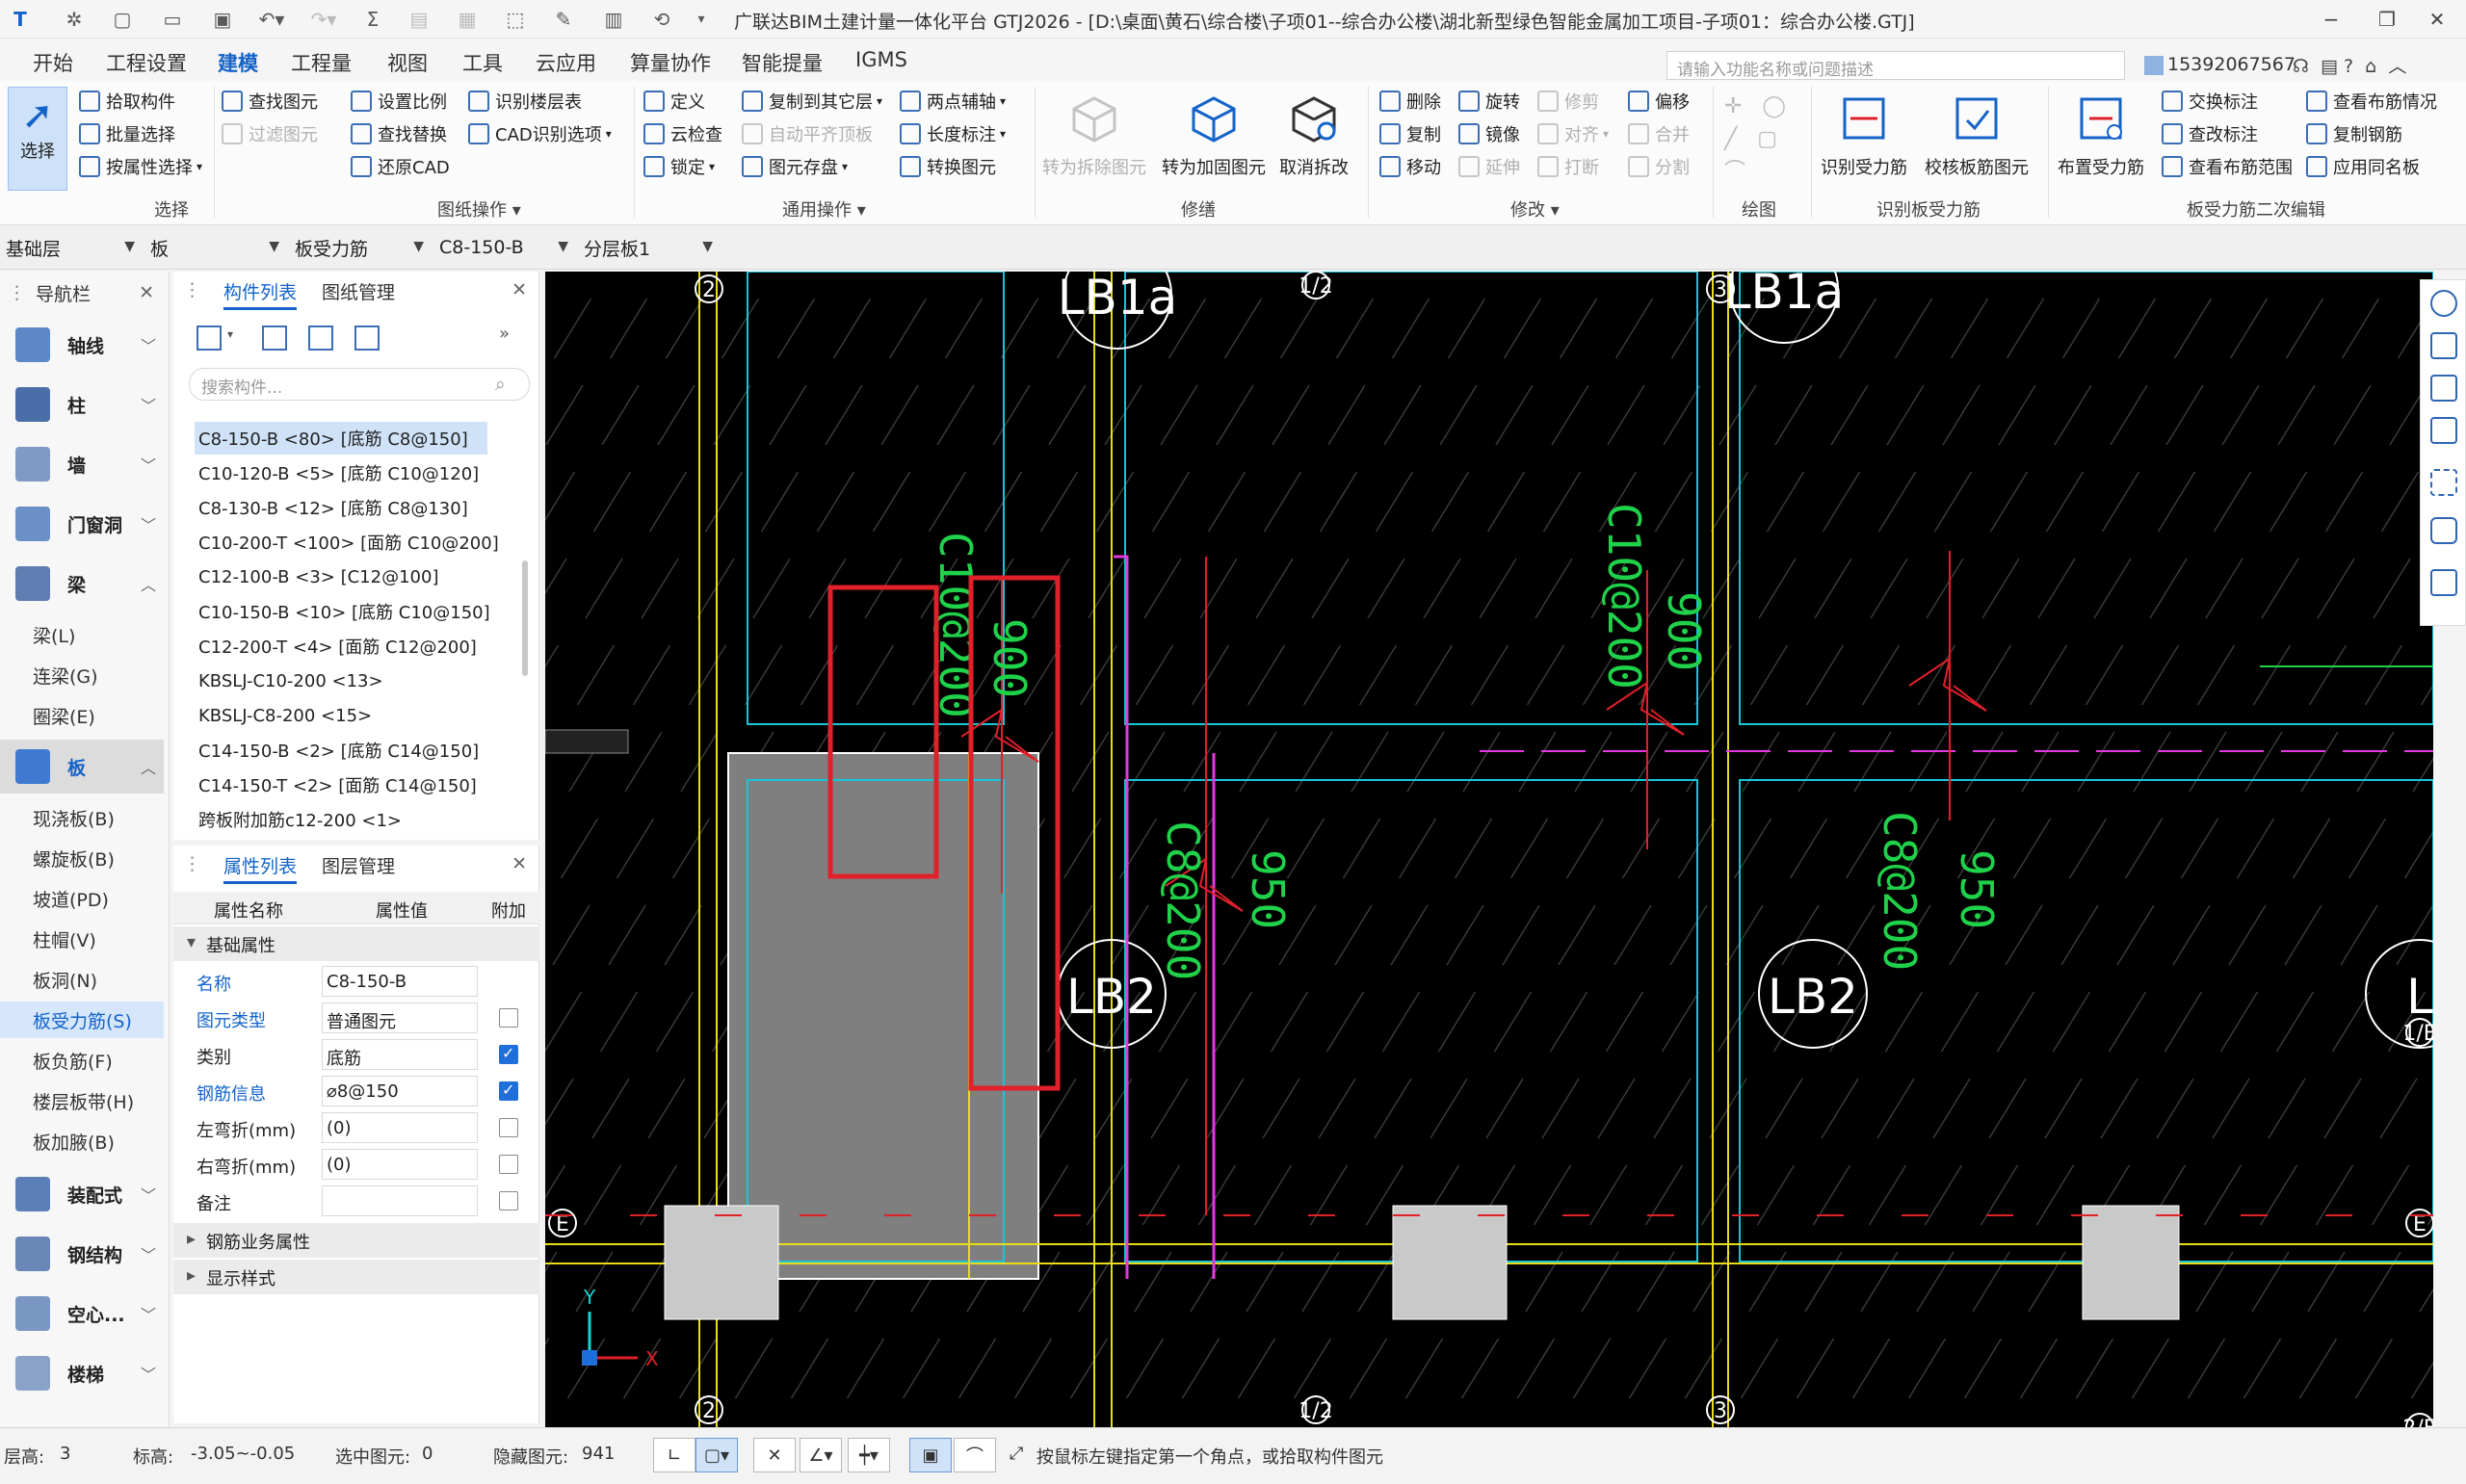 Image resolution: width=2466 pixels, height=1484 pixels. What do you see at coordinates (1659, 167) in the screenshot?
I see `split-button: 分割` at bounding box center [1659, 167].